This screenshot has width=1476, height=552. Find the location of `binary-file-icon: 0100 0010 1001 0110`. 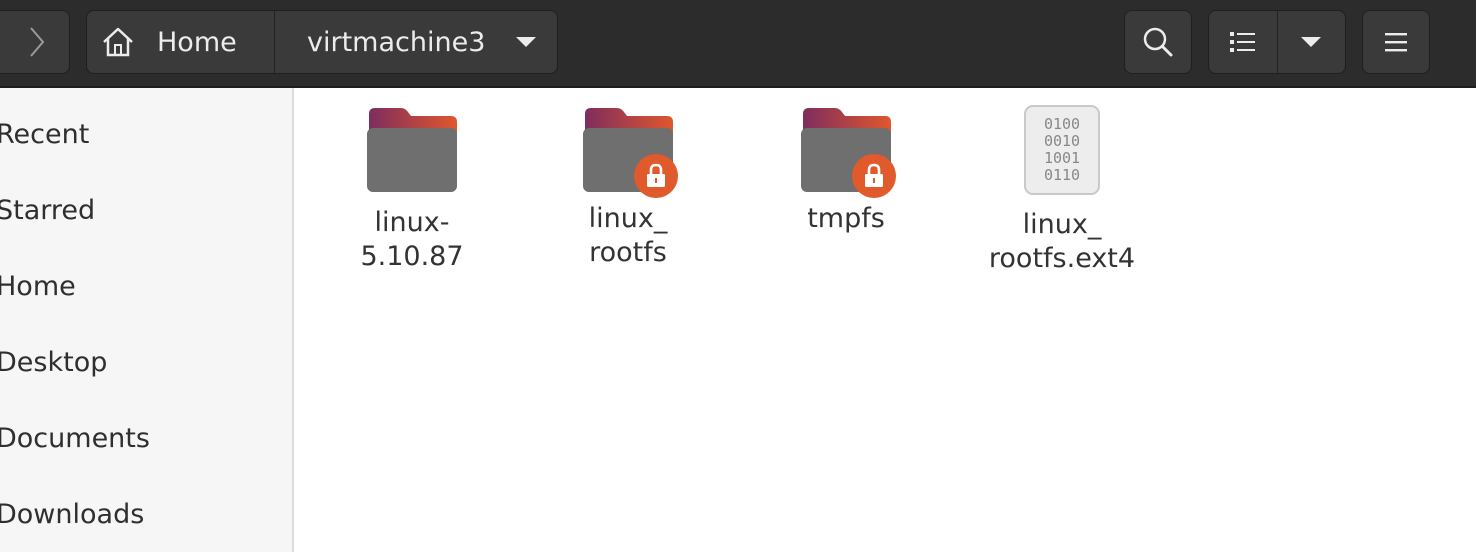

binary-file-icon: 0100 0010 1001 0110 is located at coordinates (1062, 150).